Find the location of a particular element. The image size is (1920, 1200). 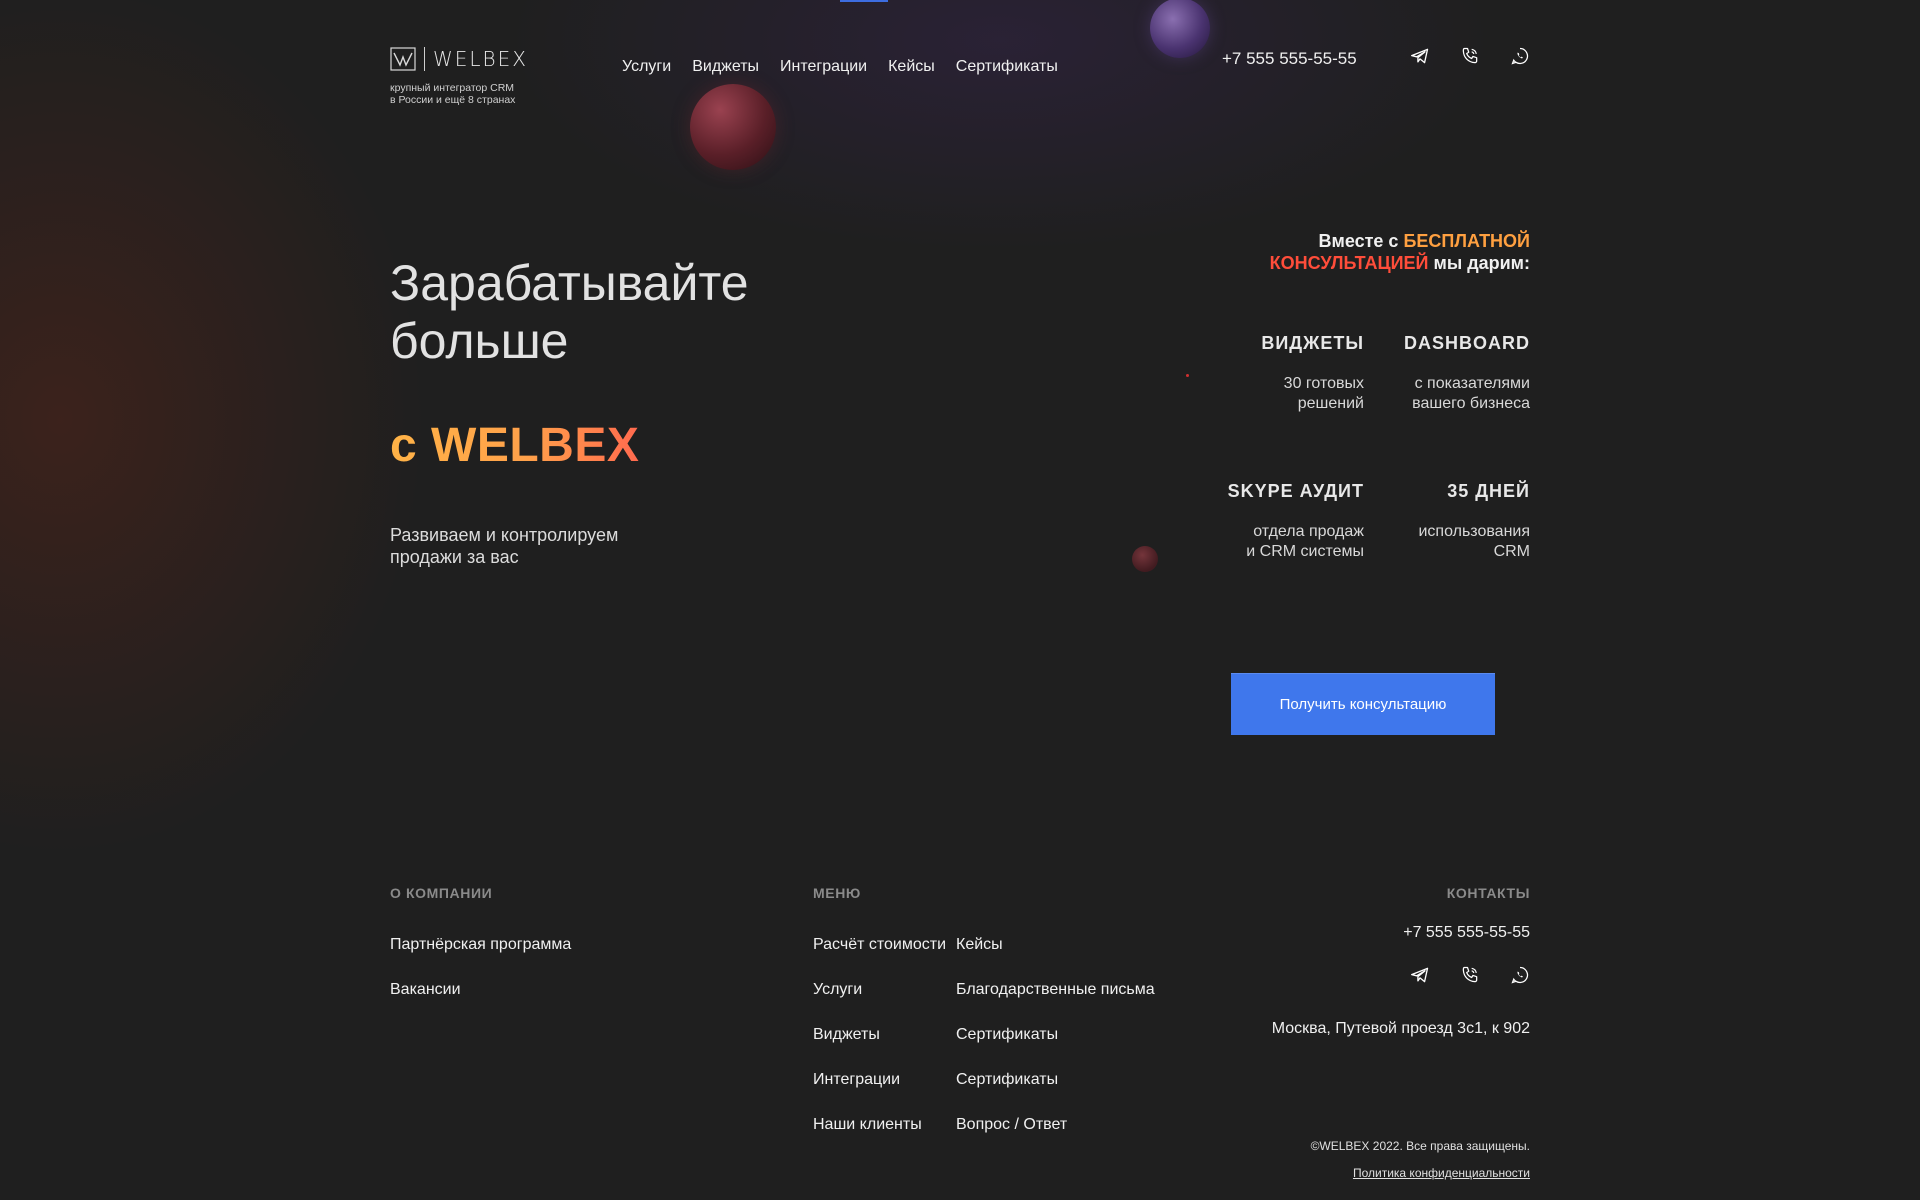

feature-desc-line: и CRM системы is located at coordinates (1305, 551).